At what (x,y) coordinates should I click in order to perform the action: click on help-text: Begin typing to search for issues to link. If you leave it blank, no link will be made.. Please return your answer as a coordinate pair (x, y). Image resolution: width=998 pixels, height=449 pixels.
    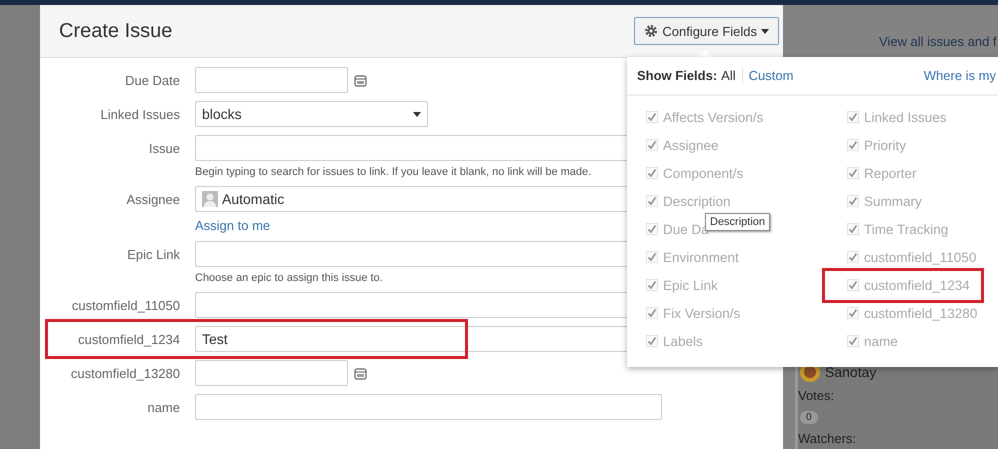
    Looking at the image, I should click on (393, 172).